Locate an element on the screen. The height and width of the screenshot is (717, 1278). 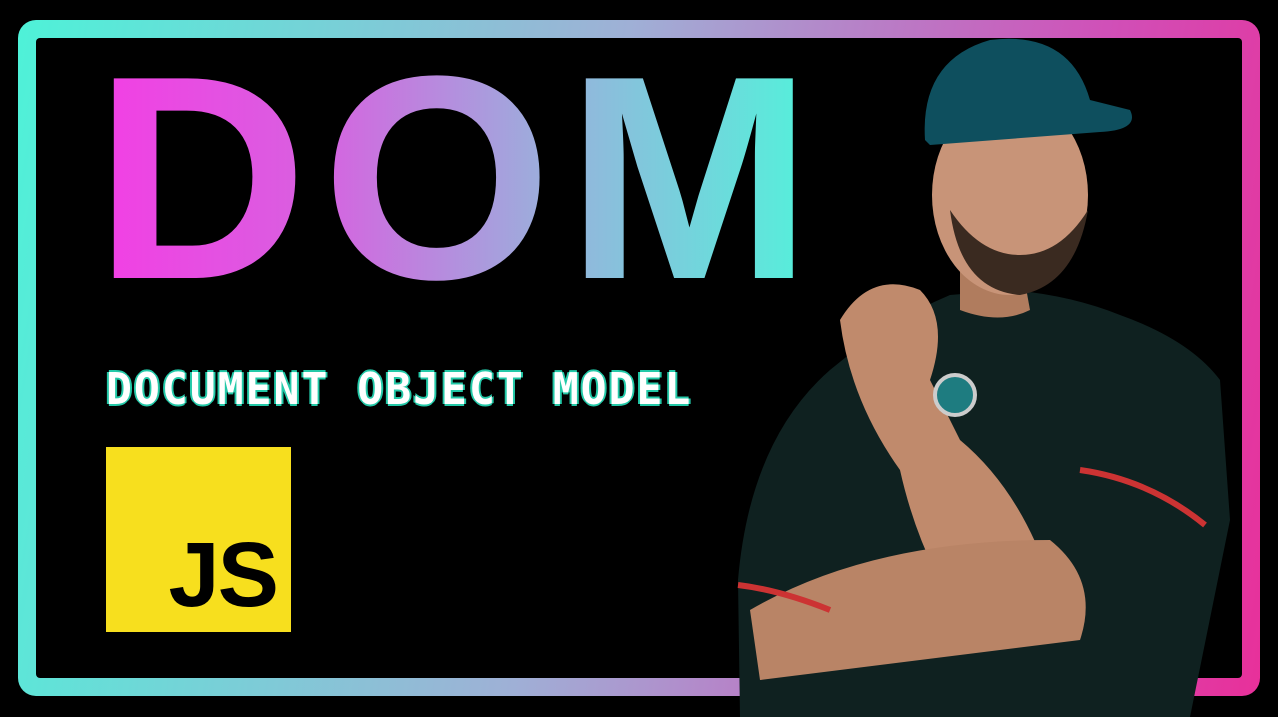
cap is located at coordinates (1028, 91).